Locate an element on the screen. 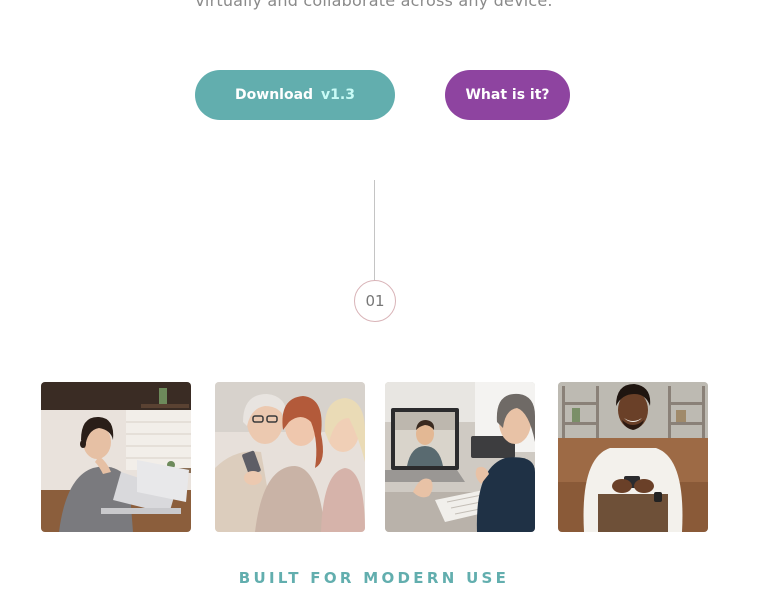 The height and width of the screenshot is (593, 772). women-phone-photo is located at coordinates (290, 457).